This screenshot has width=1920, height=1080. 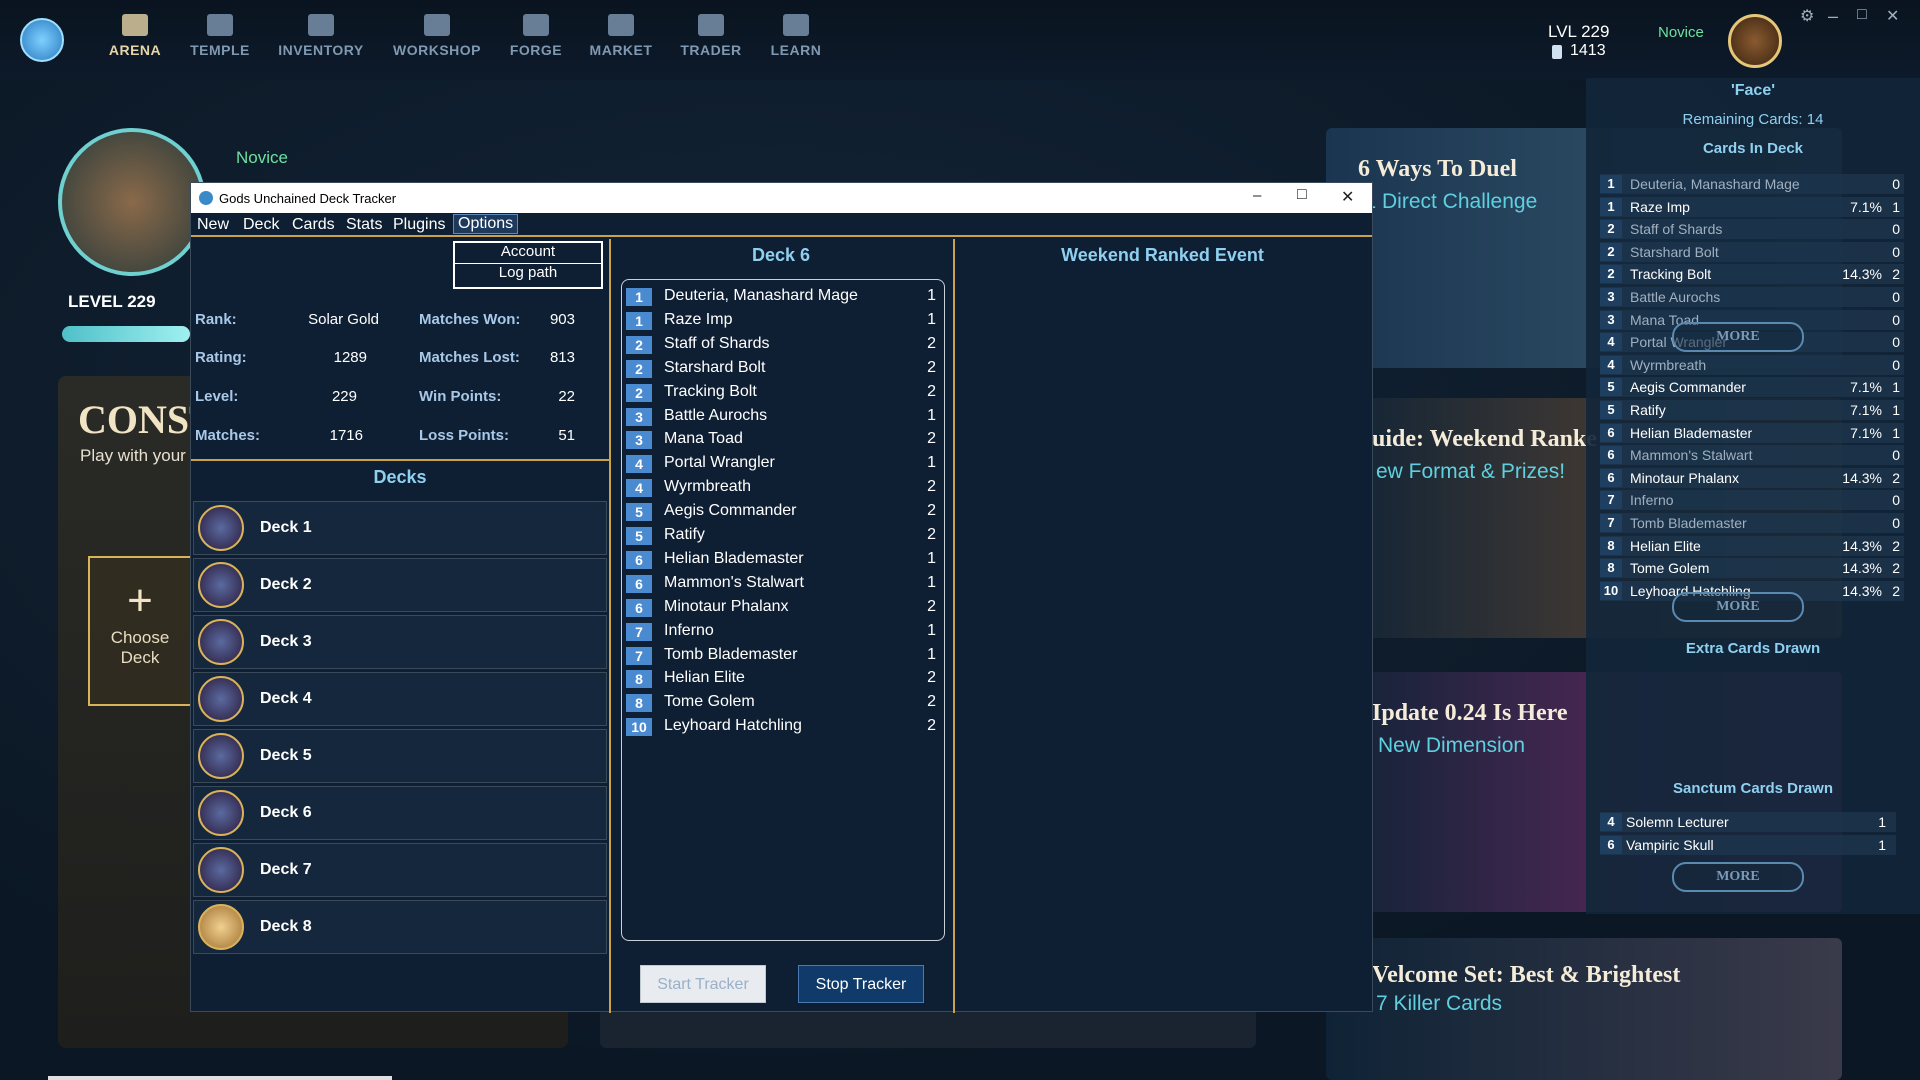 What do you see at coordinates (716, 415) in the screenshot?
I see `card-name: Battle Aurochs` at bounding box center [716, 415].